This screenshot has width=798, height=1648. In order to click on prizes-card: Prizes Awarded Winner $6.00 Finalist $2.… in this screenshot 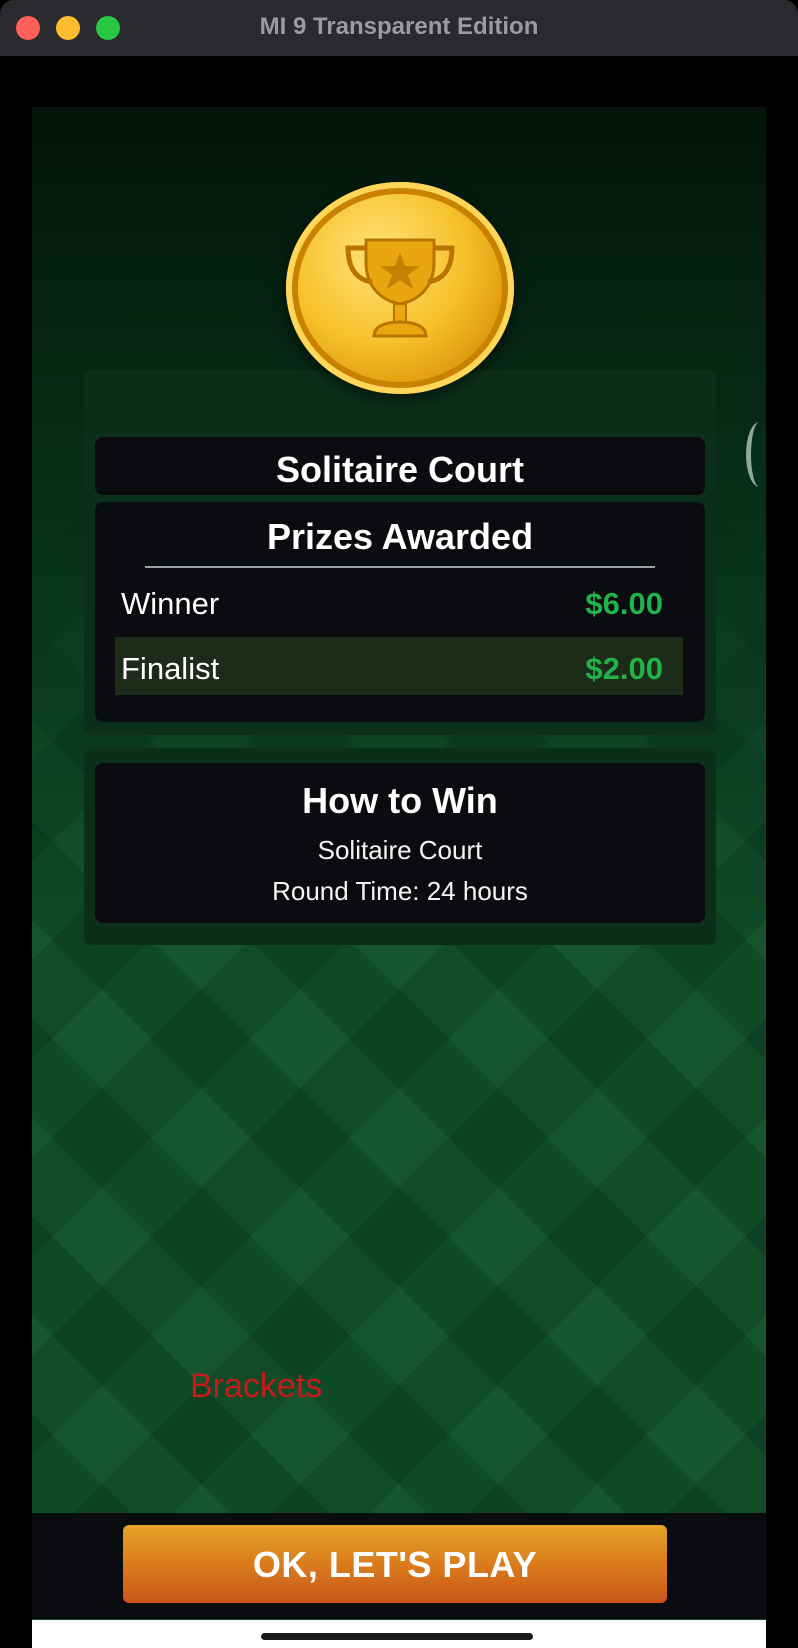, I will do `click(400, 612)`.